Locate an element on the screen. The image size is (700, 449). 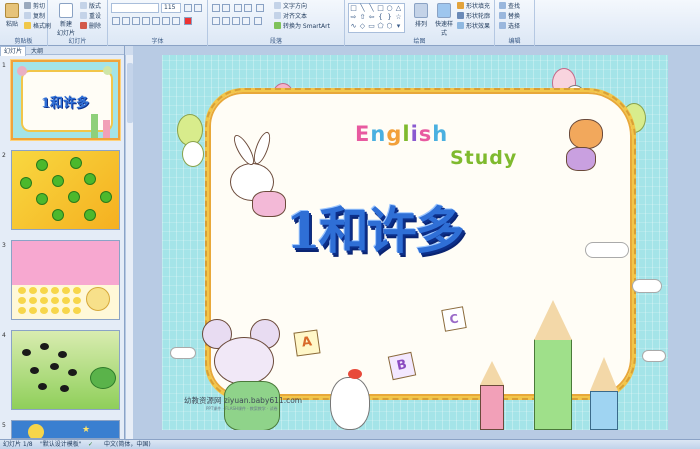
triangle-shape-icon: △ is located at coordinates (398, 8).